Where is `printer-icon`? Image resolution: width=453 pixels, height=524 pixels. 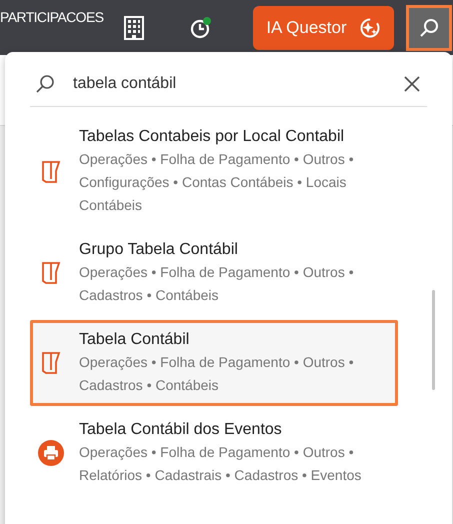
printer-icon is located at coordinates (51, 453).